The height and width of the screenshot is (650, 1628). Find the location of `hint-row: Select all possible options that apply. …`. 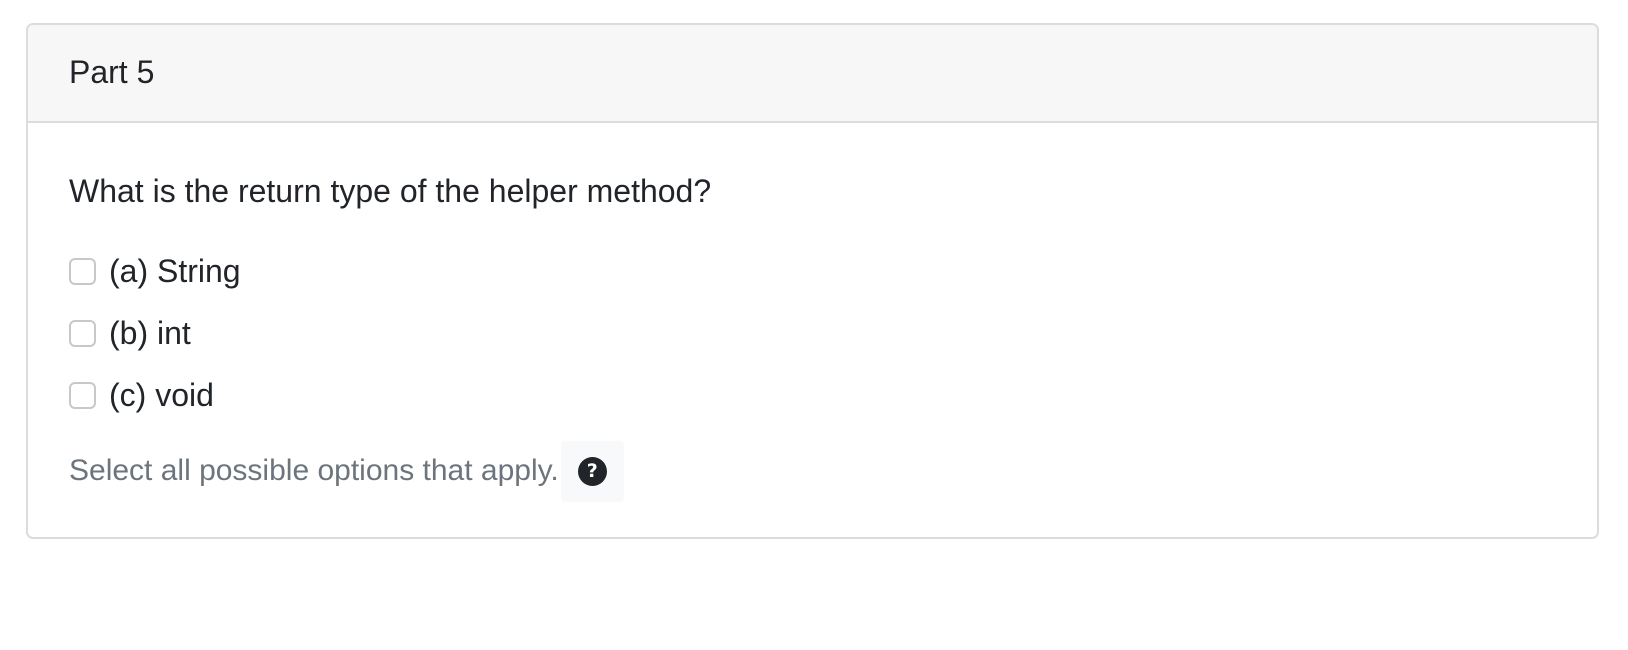

hint-row: Select all possible options that apply. … is located at coordinates (346, 471).